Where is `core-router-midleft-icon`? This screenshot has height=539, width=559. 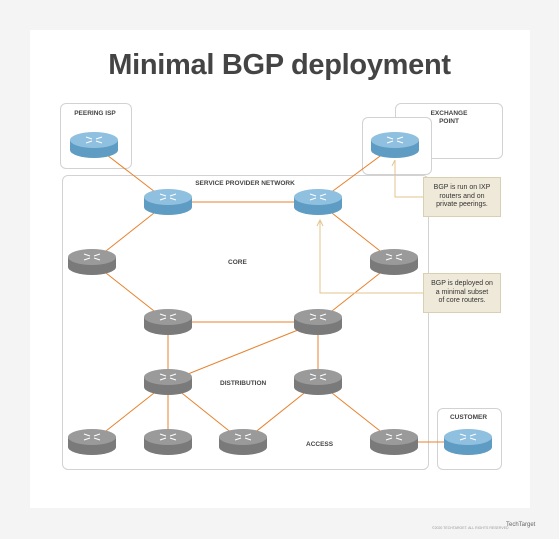 core-router-midleft-icon is located at coordinates (168, 322).